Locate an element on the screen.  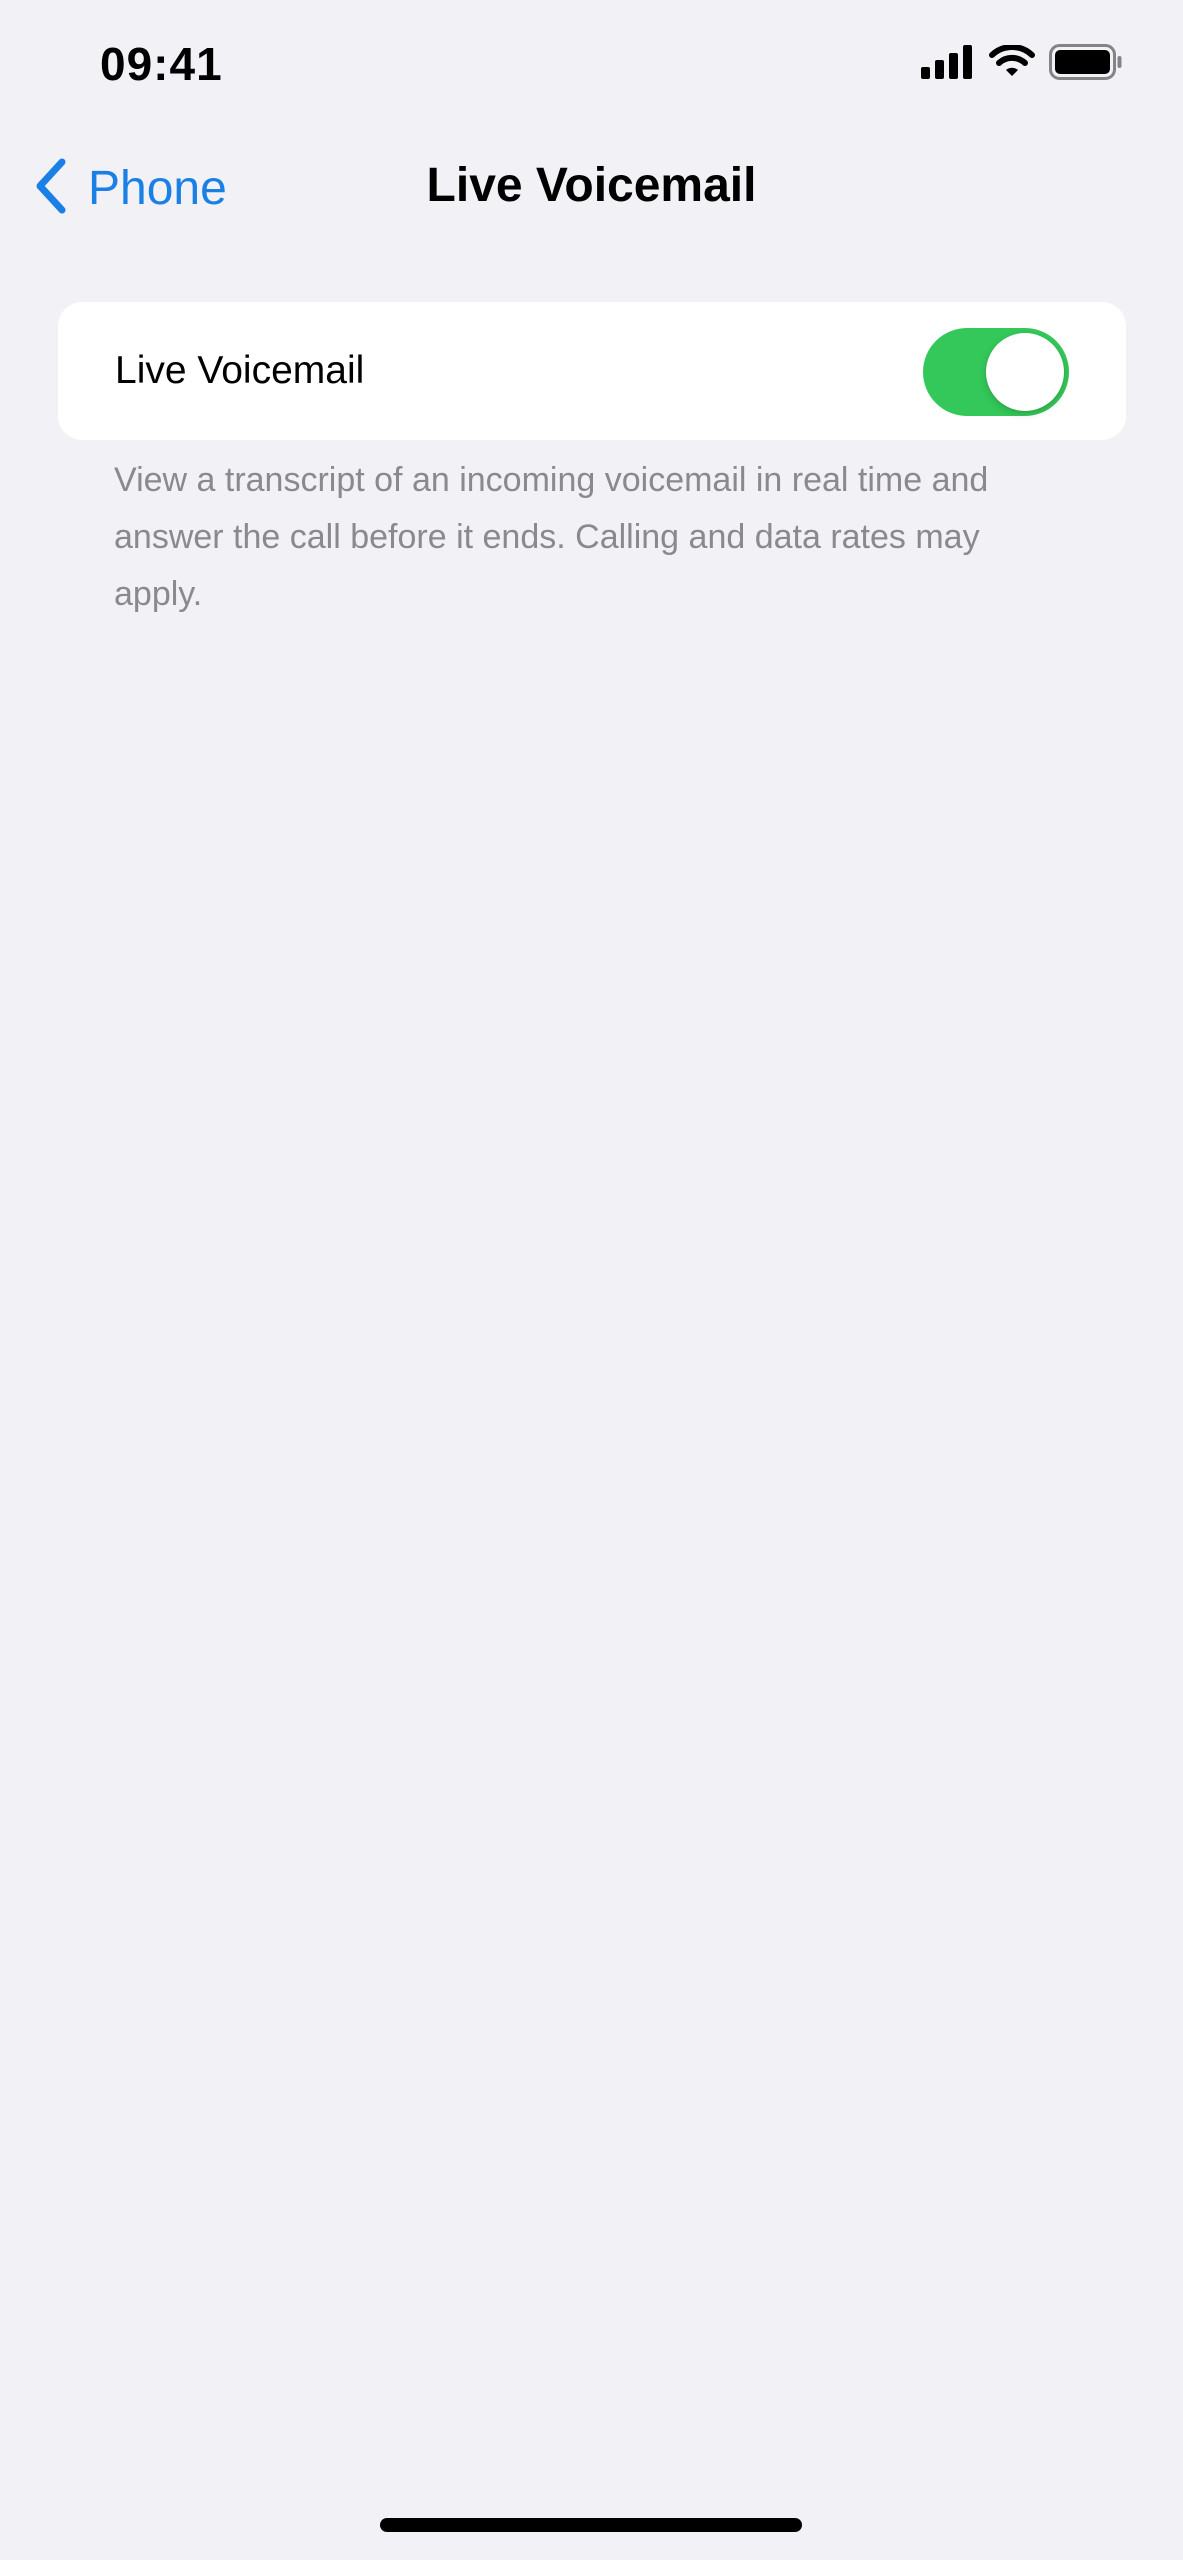
battery-icon is located at coordinates (1086, 64).